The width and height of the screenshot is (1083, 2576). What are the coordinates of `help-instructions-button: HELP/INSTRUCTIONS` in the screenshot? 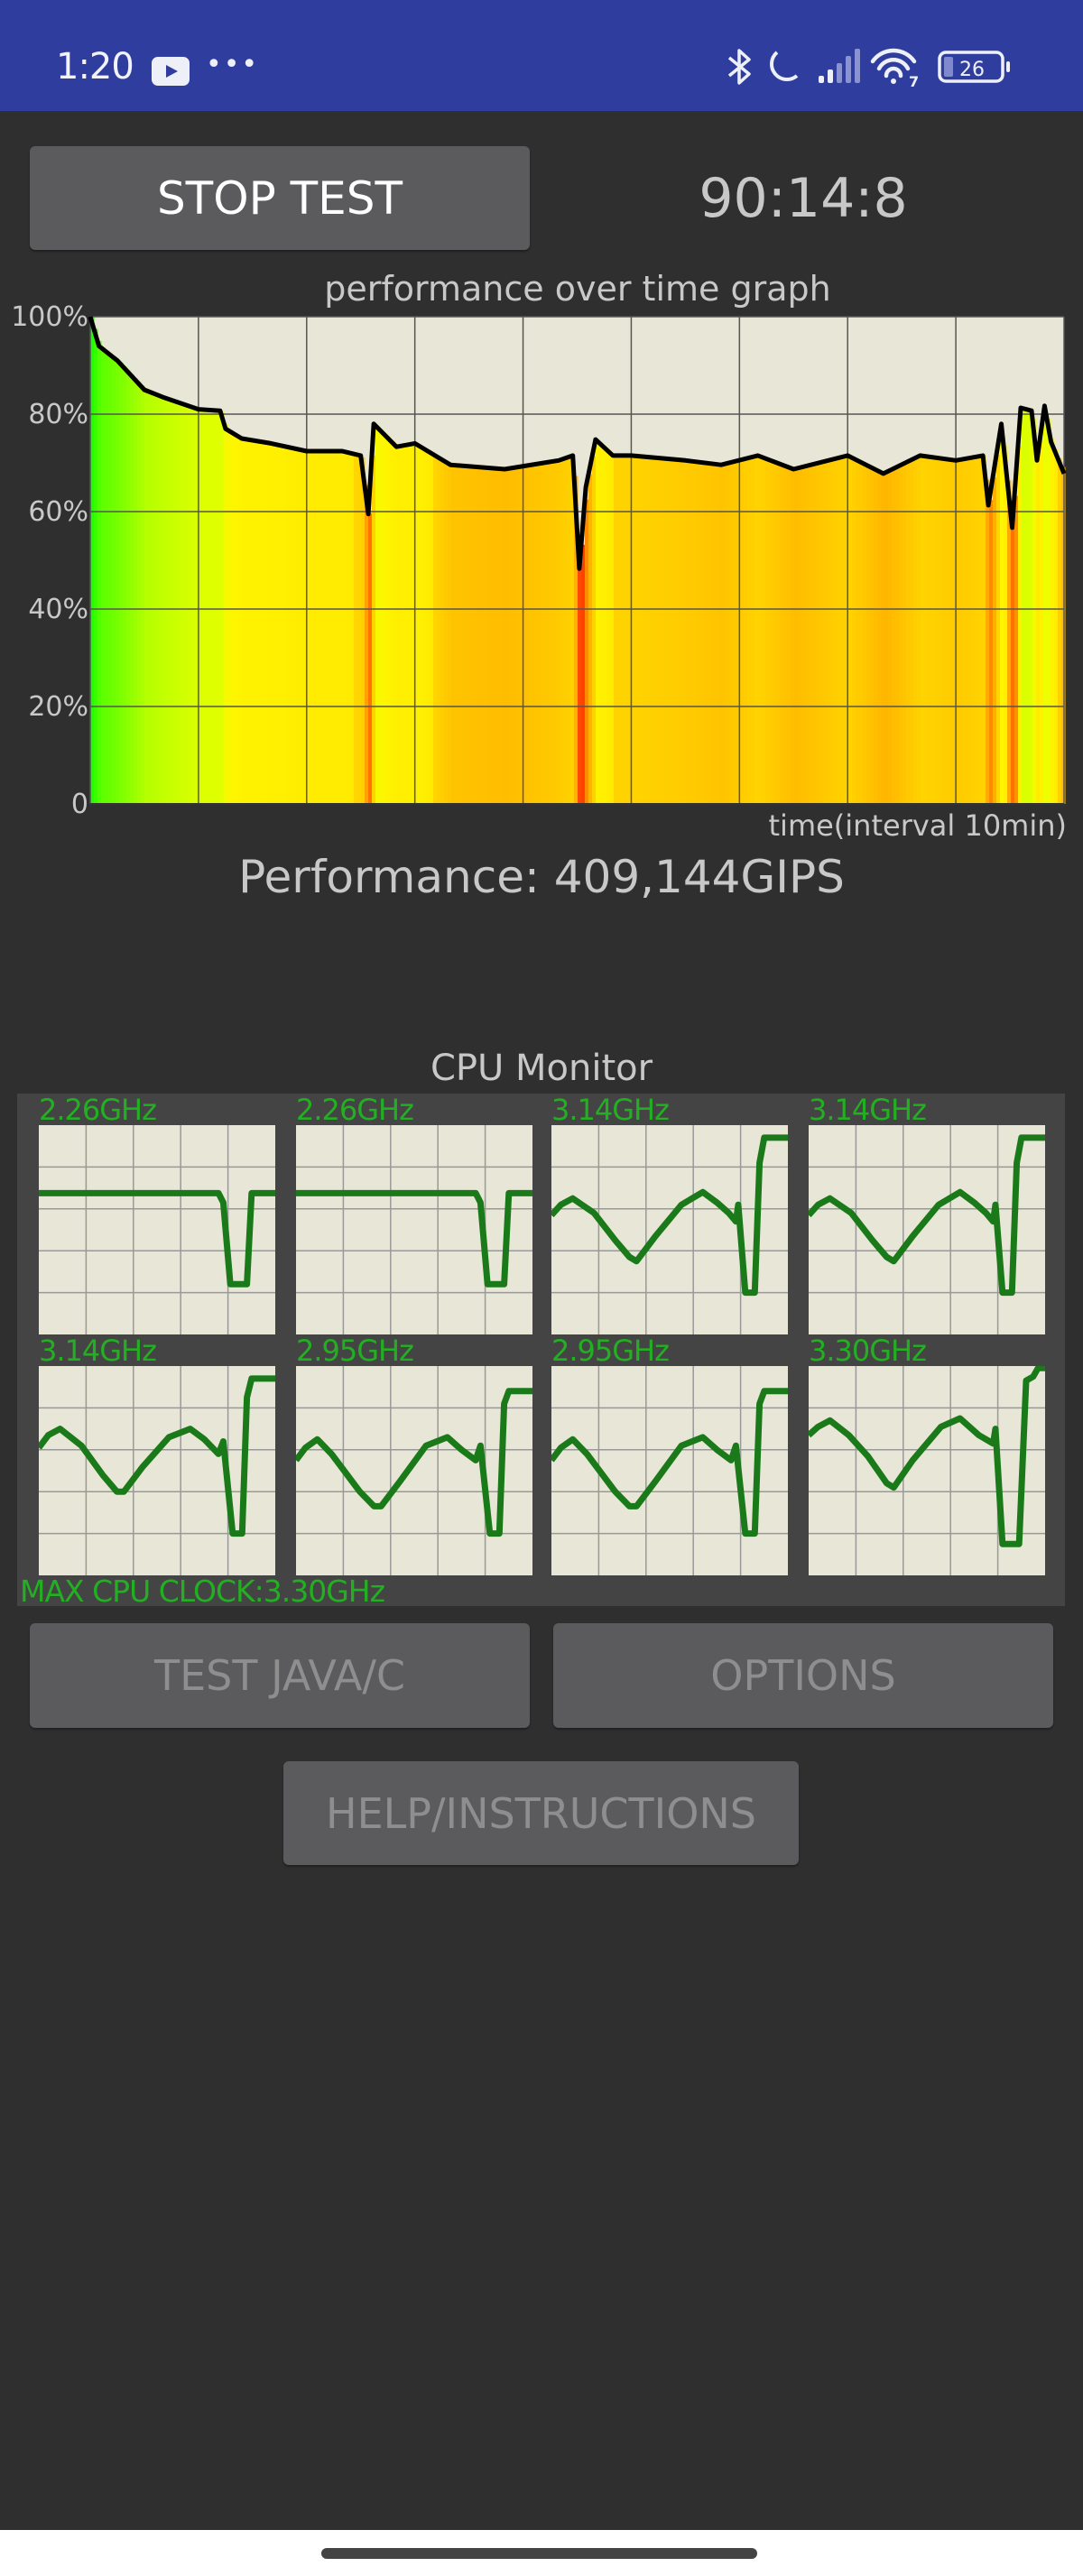 It's located at (541, 1813).